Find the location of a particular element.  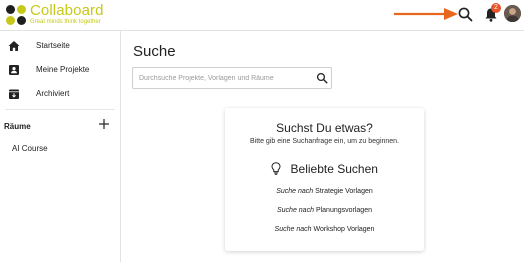

popular-searches-title: Beliebte Suchen is located at coordinates (334, 168).